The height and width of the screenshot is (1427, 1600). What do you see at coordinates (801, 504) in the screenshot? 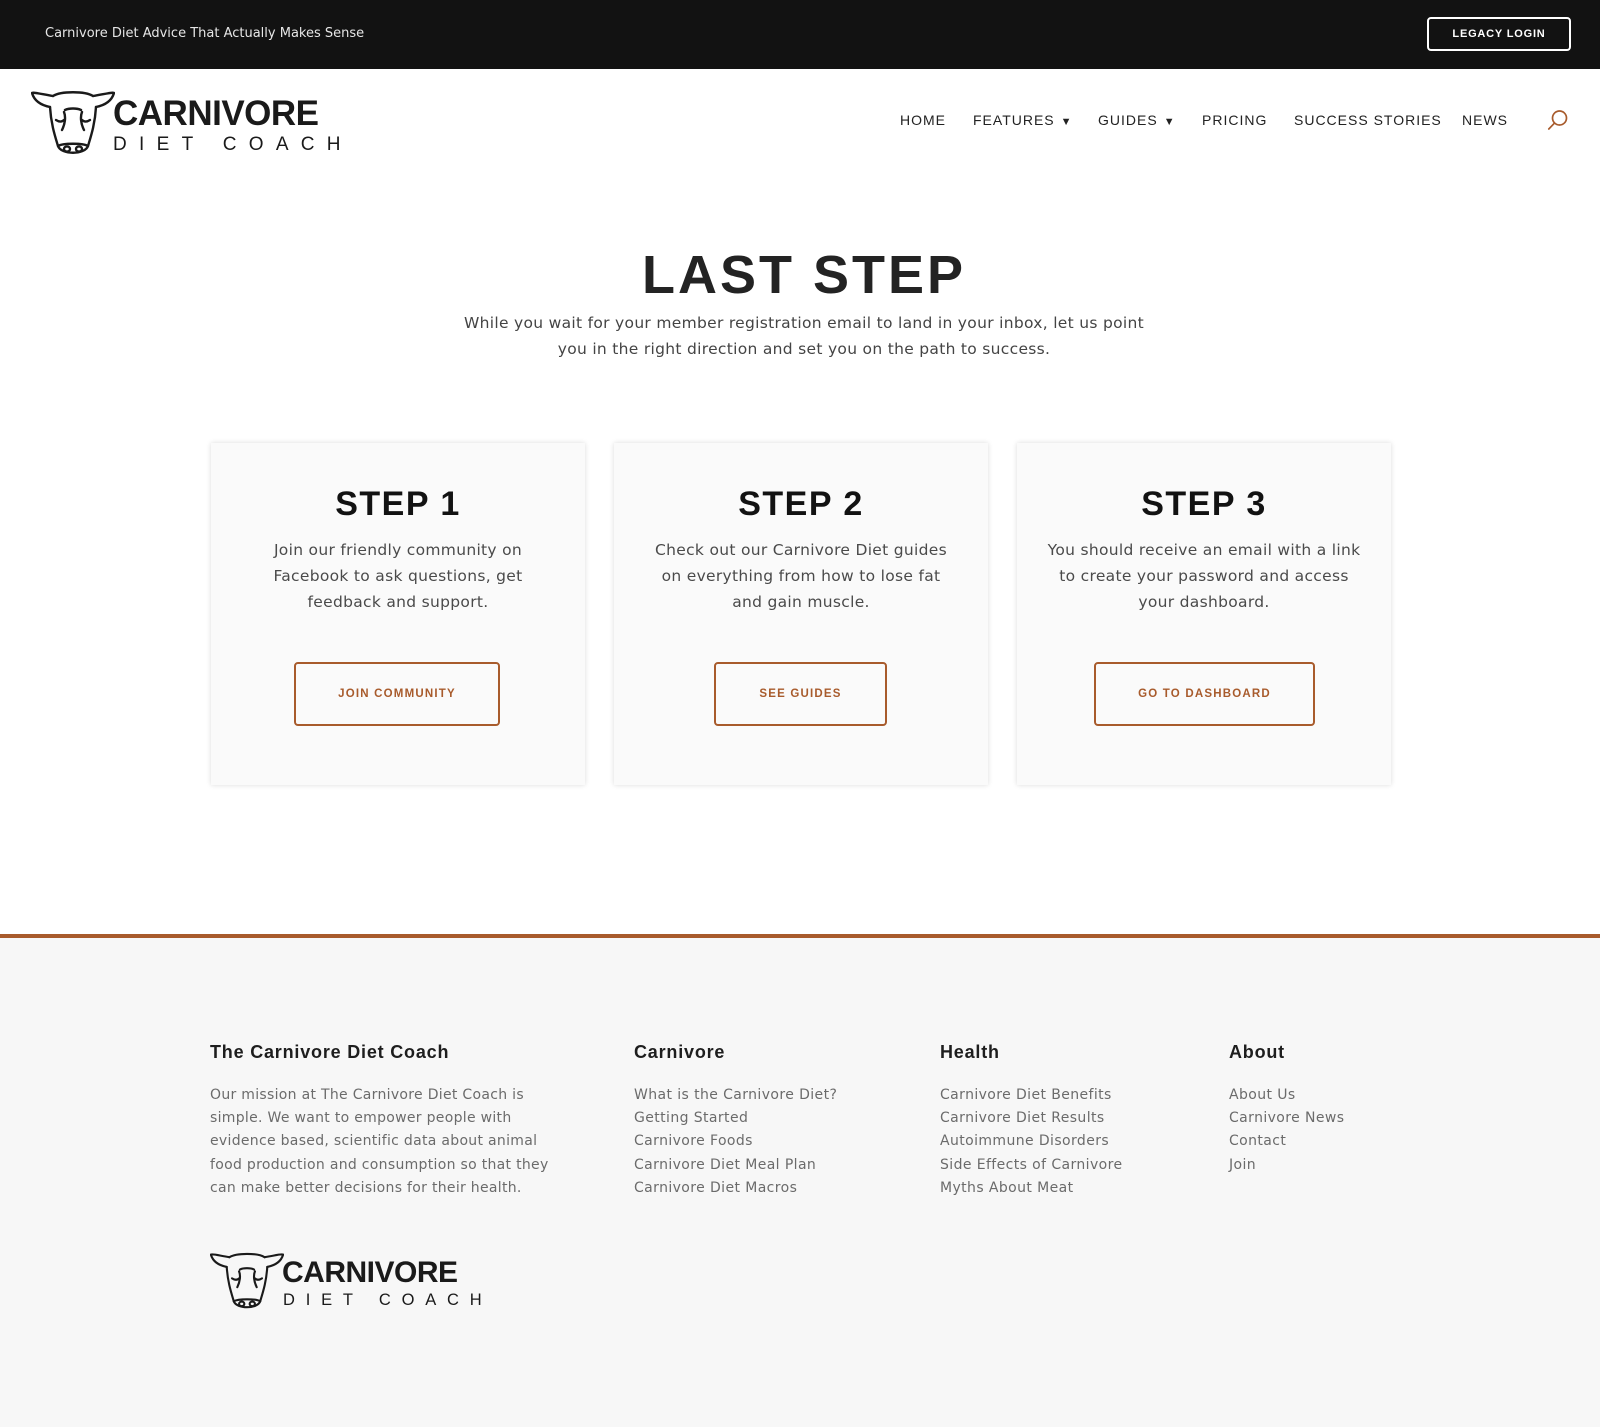
I see `step-title: STEP 2` at bounding box center [801, 504].